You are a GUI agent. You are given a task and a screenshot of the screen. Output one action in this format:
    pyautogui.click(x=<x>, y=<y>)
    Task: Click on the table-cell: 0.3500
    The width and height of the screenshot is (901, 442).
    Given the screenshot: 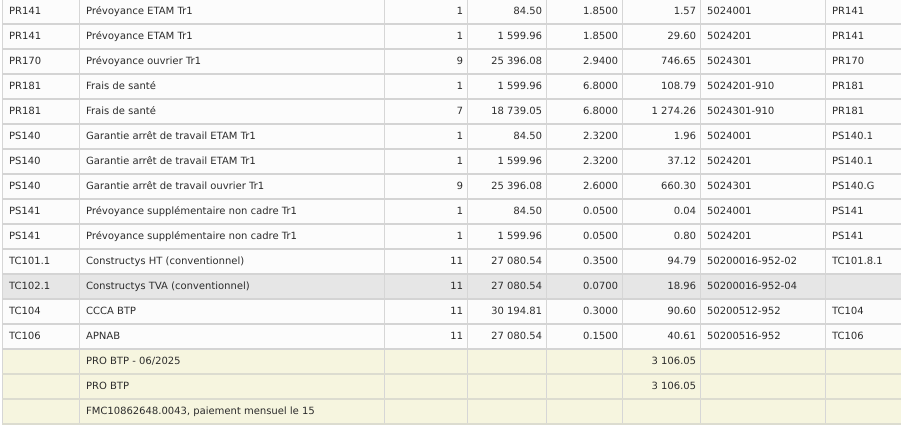 What is the action you would take?
    pyautogui.click(x=600, y=261)
    